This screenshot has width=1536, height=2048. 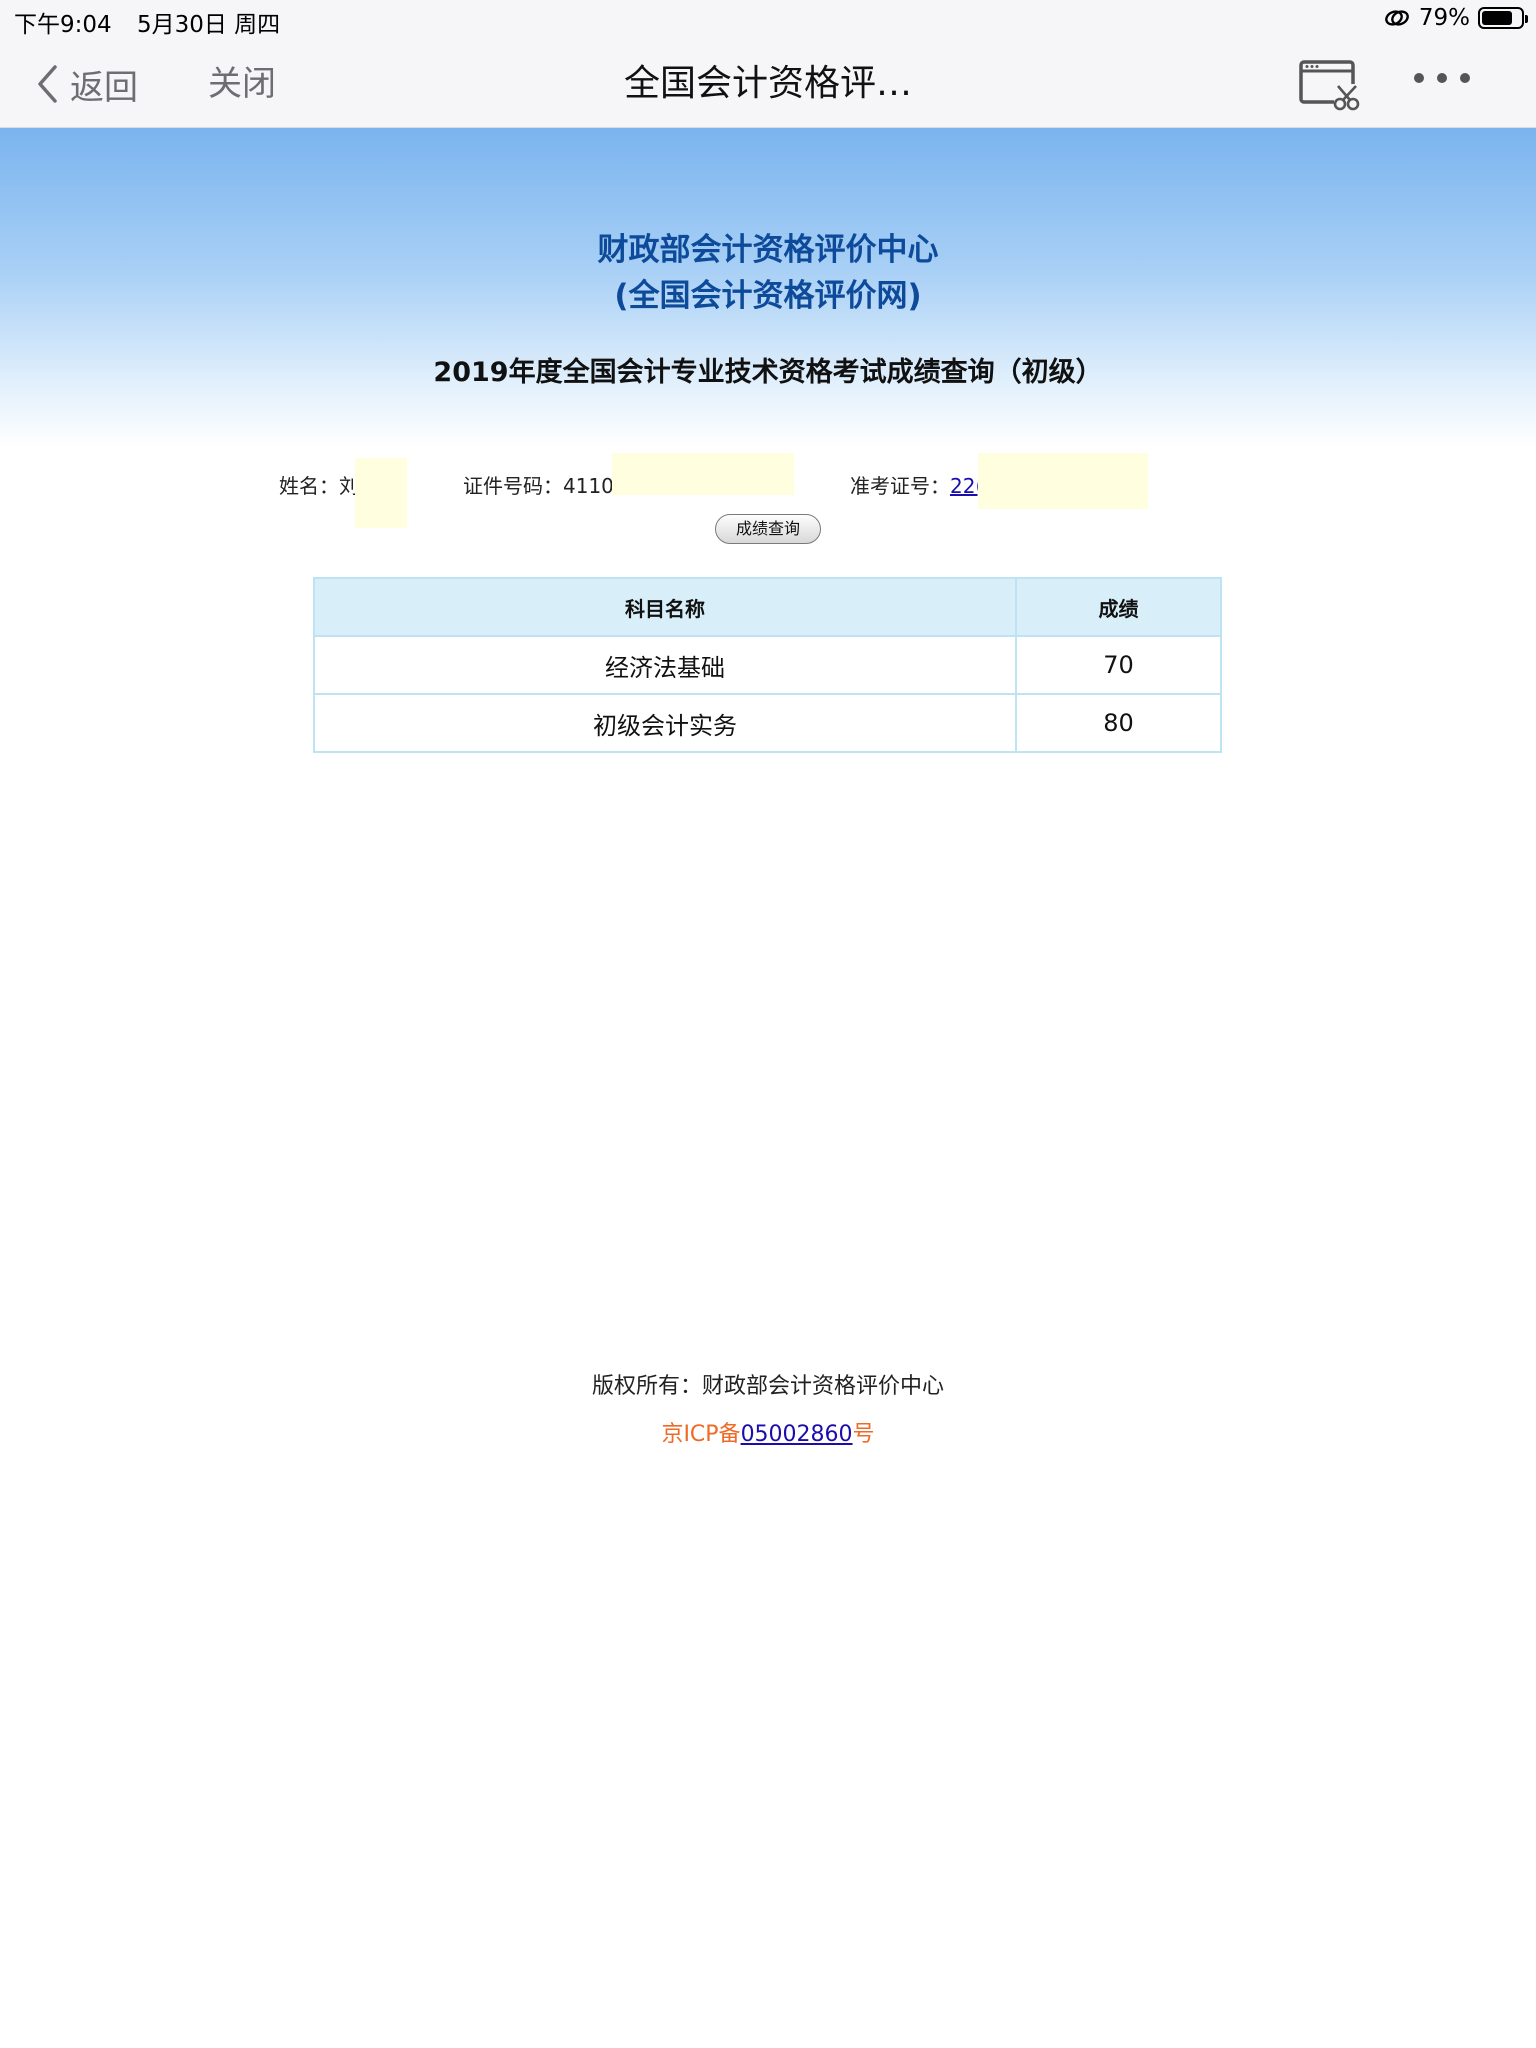 I want to click on column-header-score: 成绩, so click(x=1118, y=607).